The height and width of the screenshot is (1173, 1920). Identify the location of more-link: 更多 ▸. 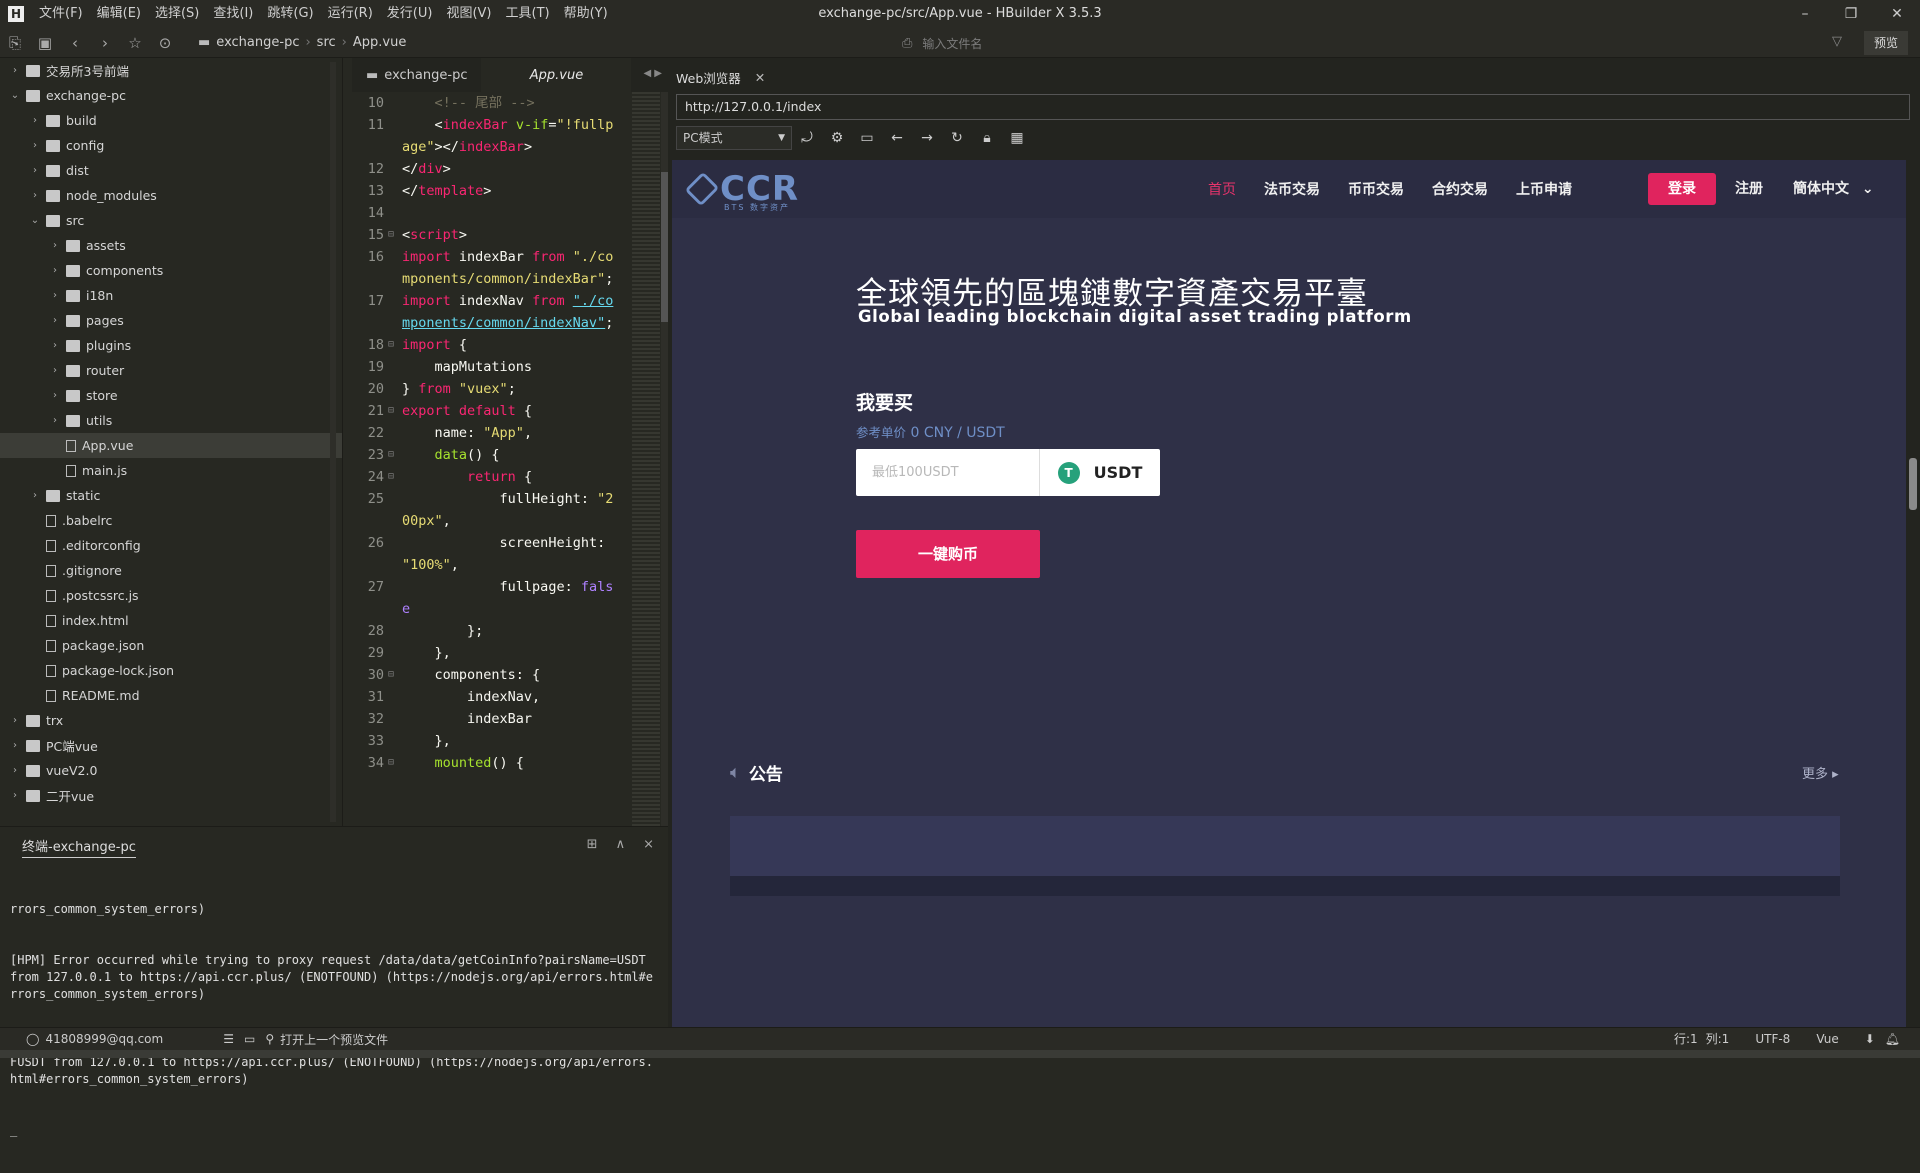
(1820, 772).